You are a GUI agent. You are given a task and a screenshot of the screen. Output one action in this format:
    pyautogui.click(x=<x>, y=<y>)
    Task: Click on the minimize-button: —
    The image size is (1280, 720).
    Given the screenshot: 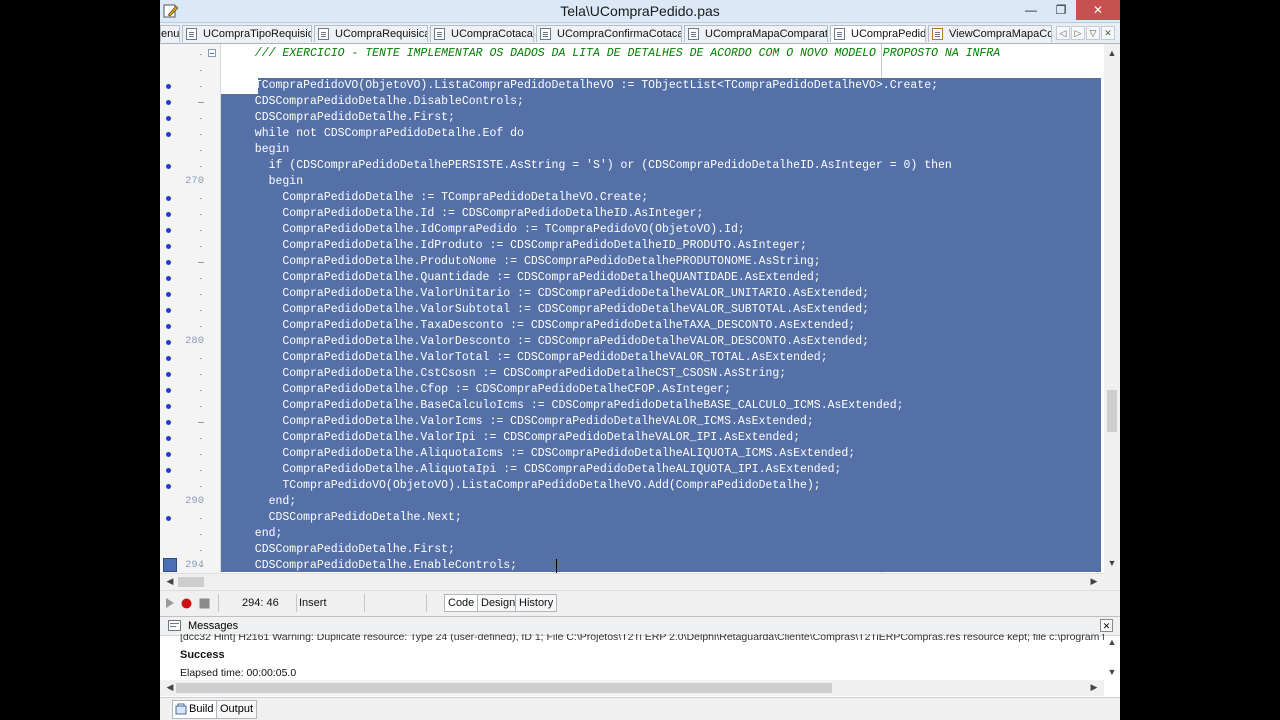 What is the action you would take?
    pyautogui.click(x=1031, y=10)
    